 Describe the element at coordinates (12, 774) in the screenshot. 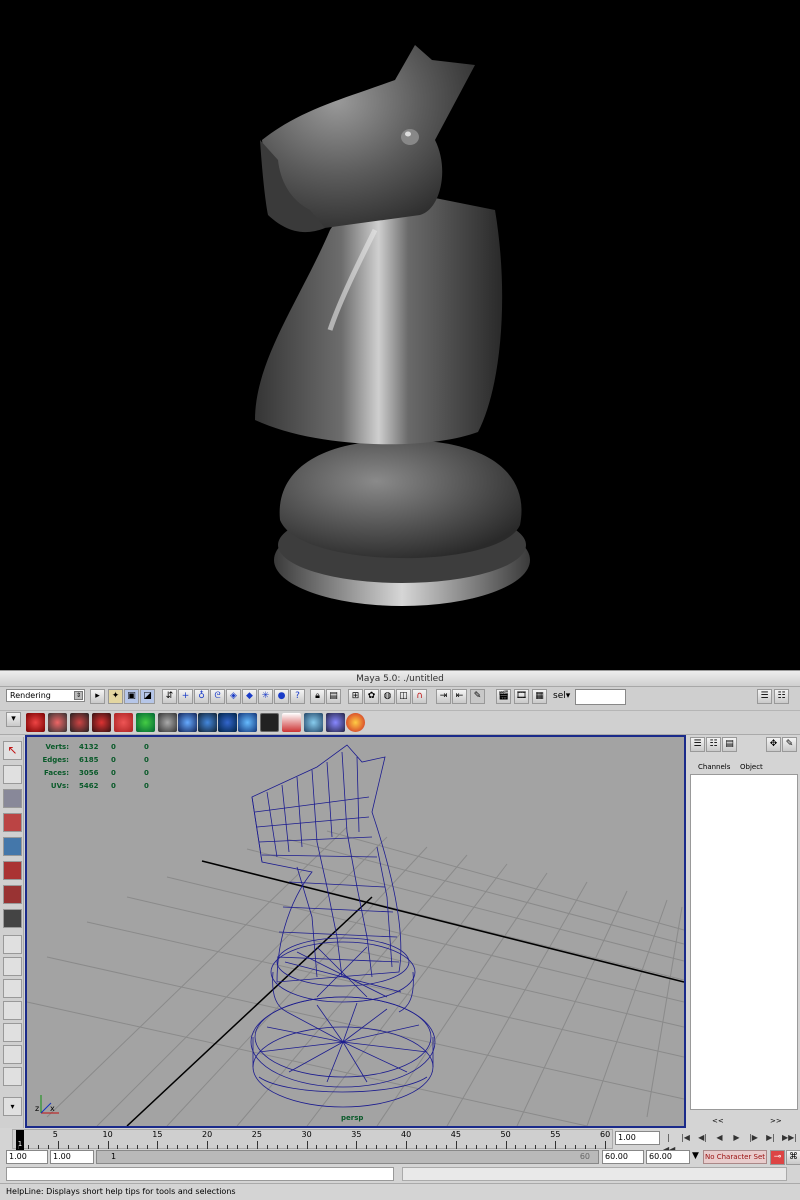

I see `lasso-tool-icon` at that location.